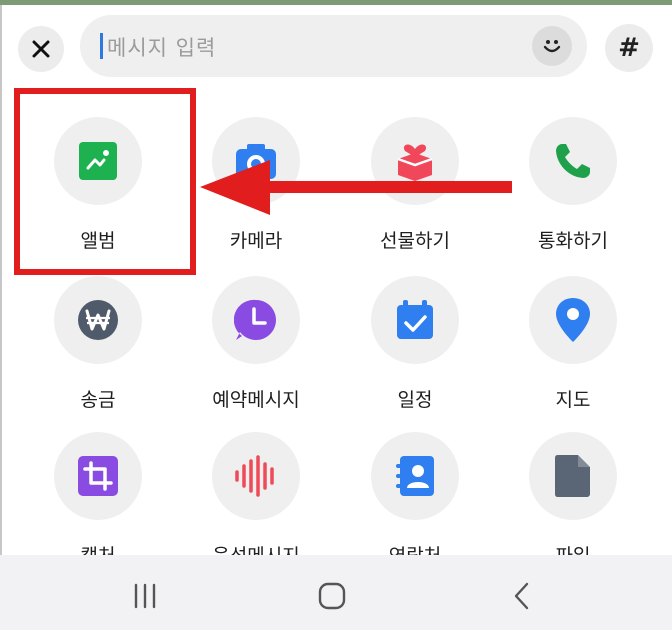  I want to click on menu-item-call: 통화하기, so click(573, 185).